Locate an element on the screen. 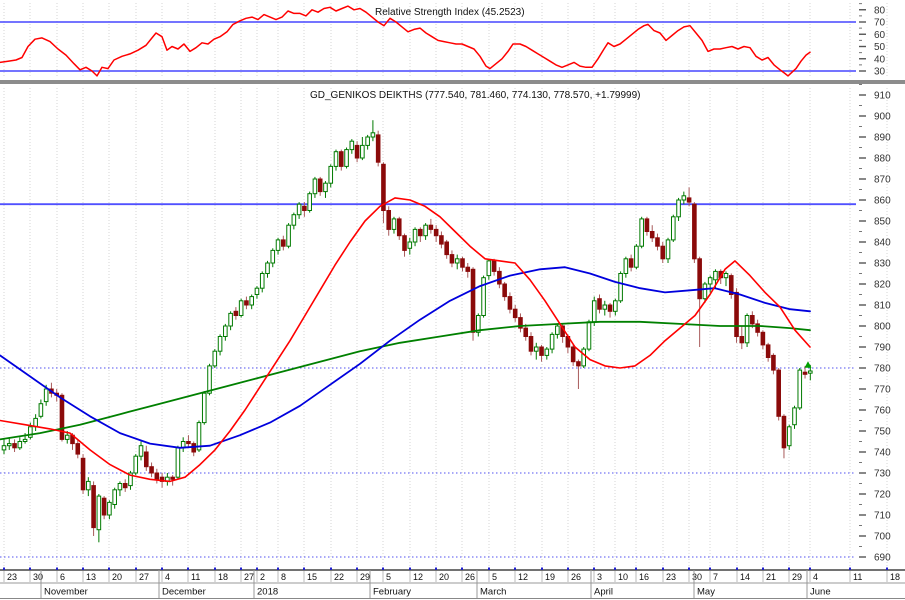  price-axis-label: 800 is located at coordinates (882, 327).